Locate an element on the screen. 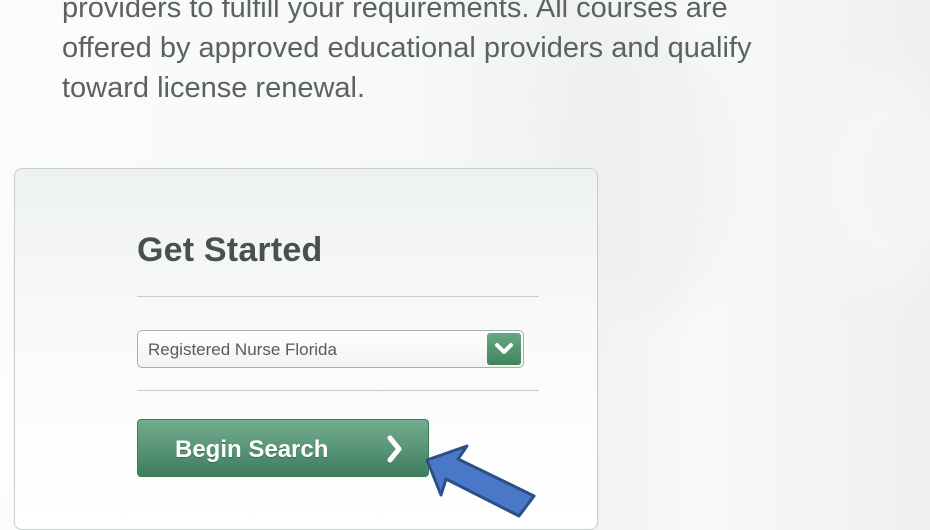  chevron-right-icon is located at coordinates (395, 449).